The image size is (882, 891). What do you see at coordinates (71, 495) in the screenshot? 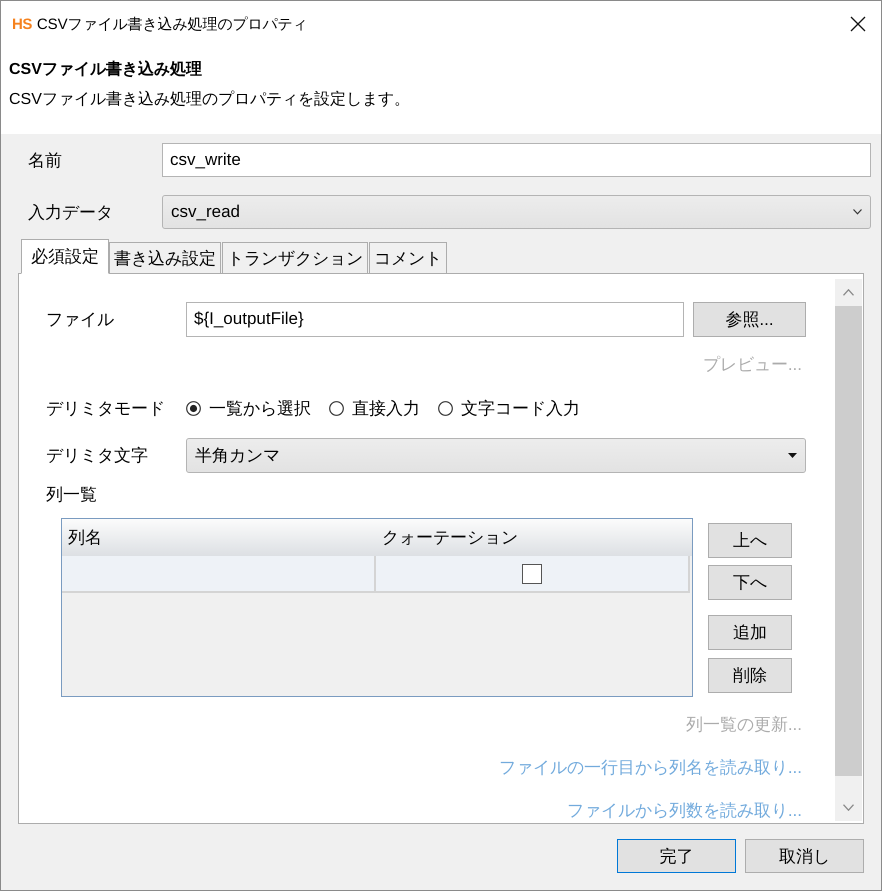
I see `column-list-label: 列一覧` at bounding box center [71, 495].